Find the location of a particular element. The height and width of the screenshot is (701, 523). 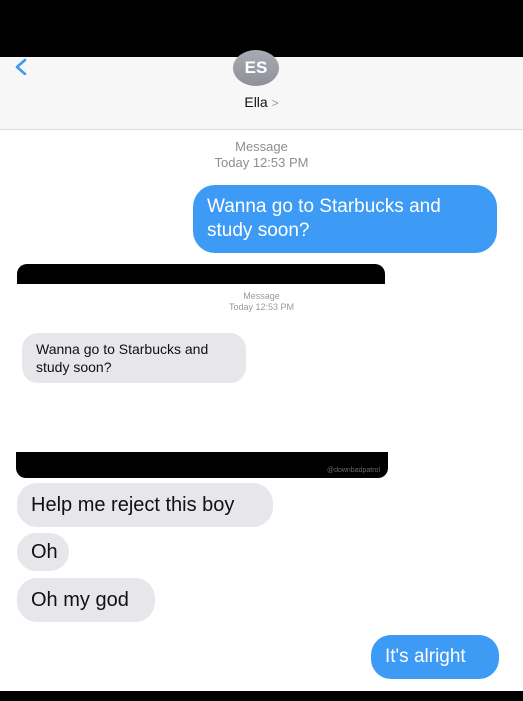

redaction-bar: @downbadpatrol is located at coordinates (202, 465).